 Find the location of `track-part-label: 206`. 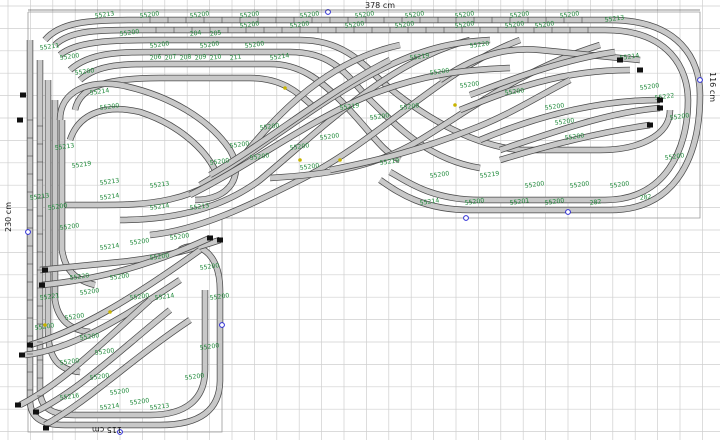

track-part-label: 206 is located at coordinates (155, 57).